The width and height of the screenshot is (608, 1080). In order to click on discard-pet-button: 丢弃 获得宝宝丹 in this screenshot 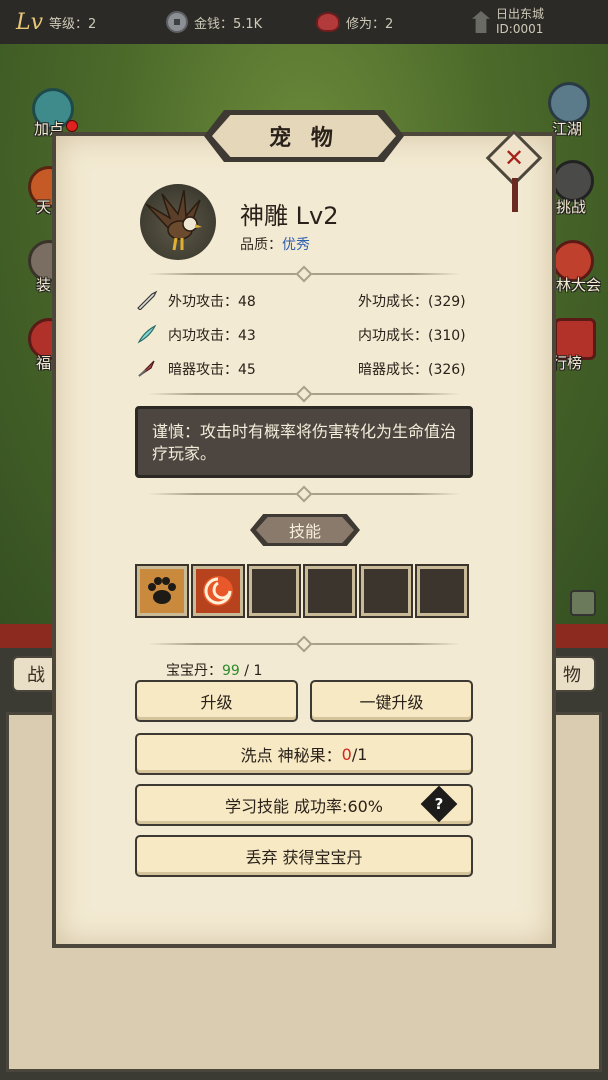, I will do `click(304, 856)`.